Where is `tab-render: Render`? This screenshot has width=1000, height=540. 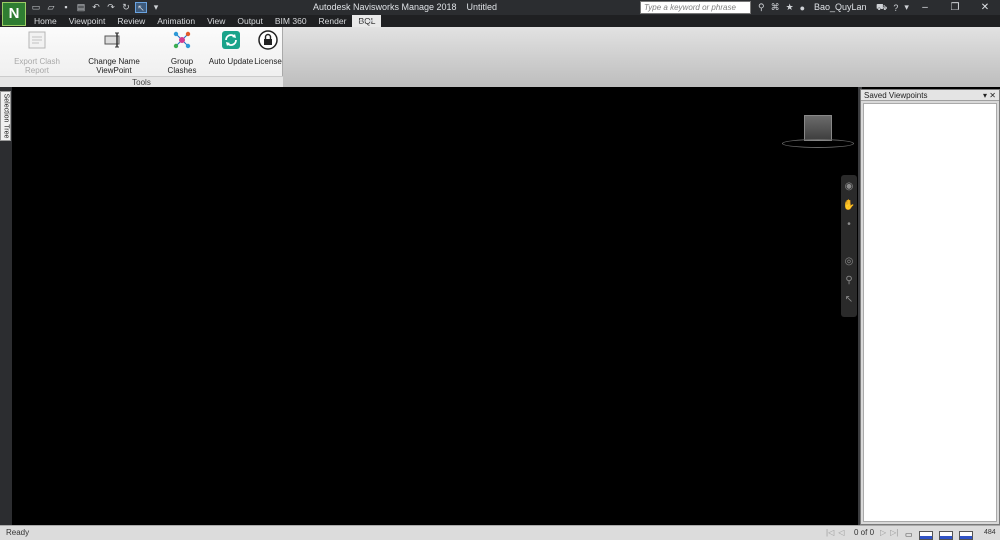
tab-render: Render is located at coordinates (333, 21).